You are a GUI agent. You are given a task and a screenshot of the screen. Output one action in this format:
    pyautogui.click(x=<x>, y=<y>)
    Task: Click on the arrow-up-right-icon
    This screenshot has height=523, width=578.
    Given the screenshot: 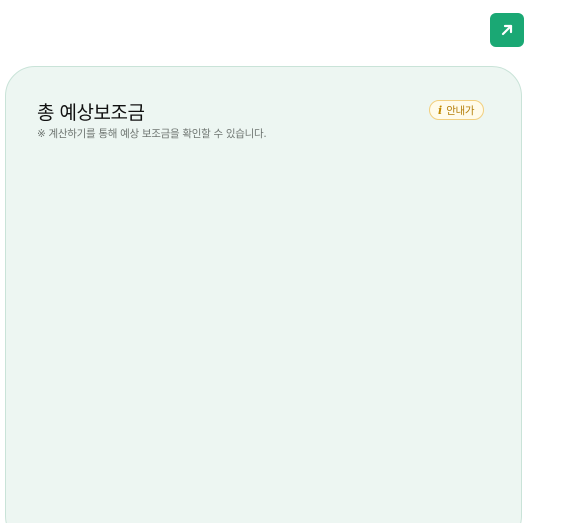 What is the action you would take?
    pyautogui.click(x=507, y=30)
    